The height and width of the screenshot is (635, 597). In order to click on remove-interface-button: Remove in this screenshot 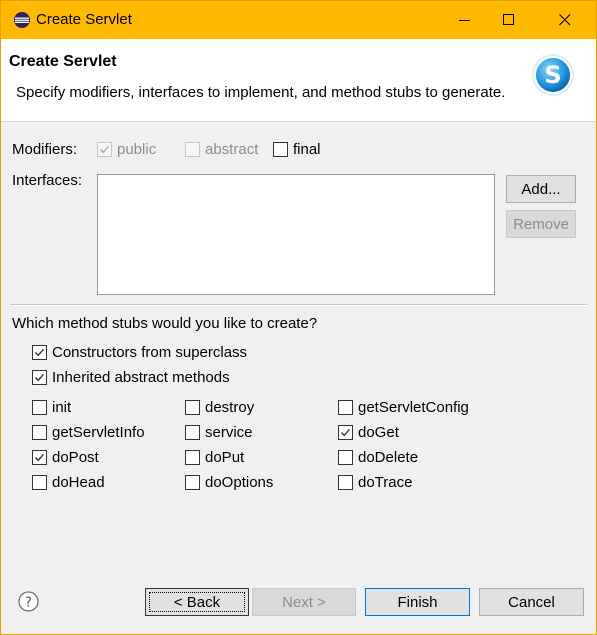, I will do `click(541, 224)`.